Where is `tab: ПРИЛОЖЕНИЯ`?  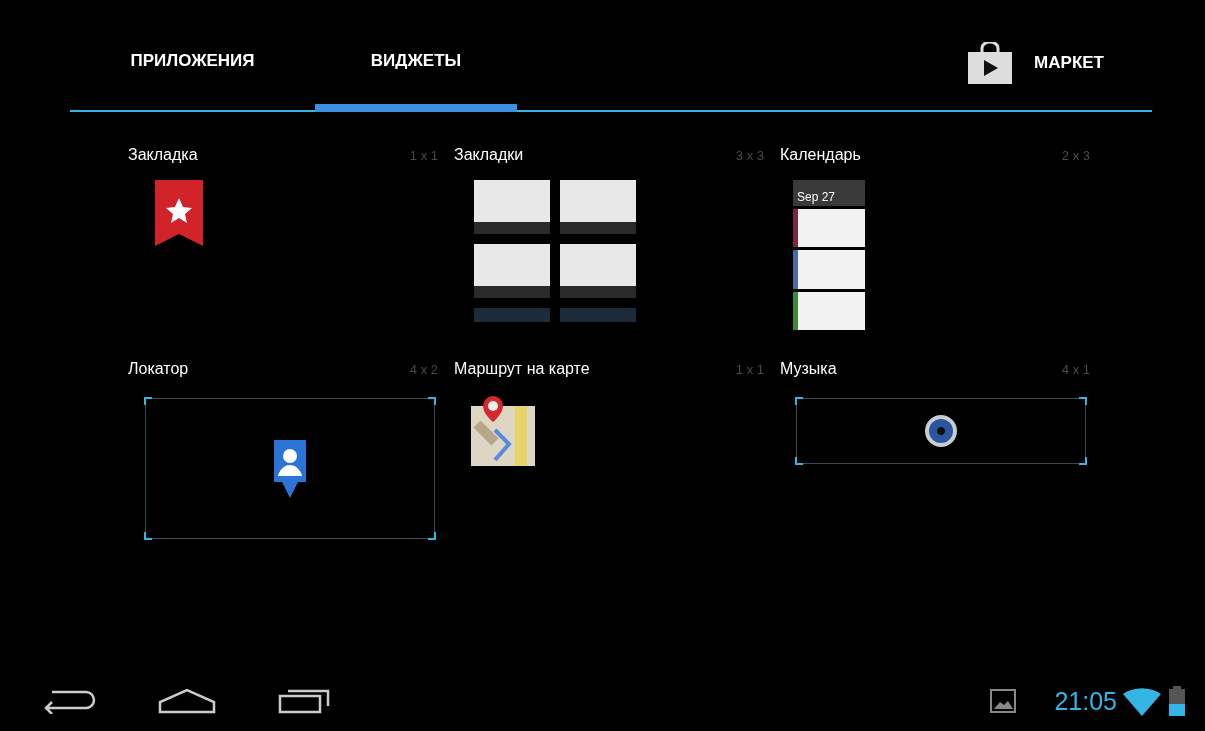
tab: ПРИЛОЖЕНИЯ is located at coordinates (192, 69).